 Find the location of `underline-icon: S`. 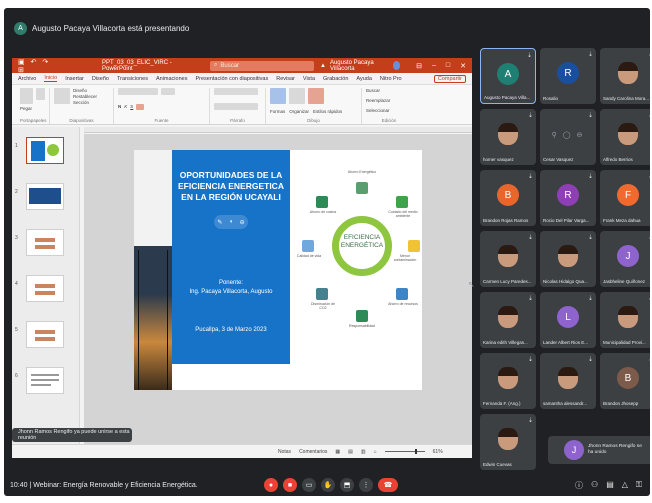

underline-icon: S is located at coordinates (131, 106).